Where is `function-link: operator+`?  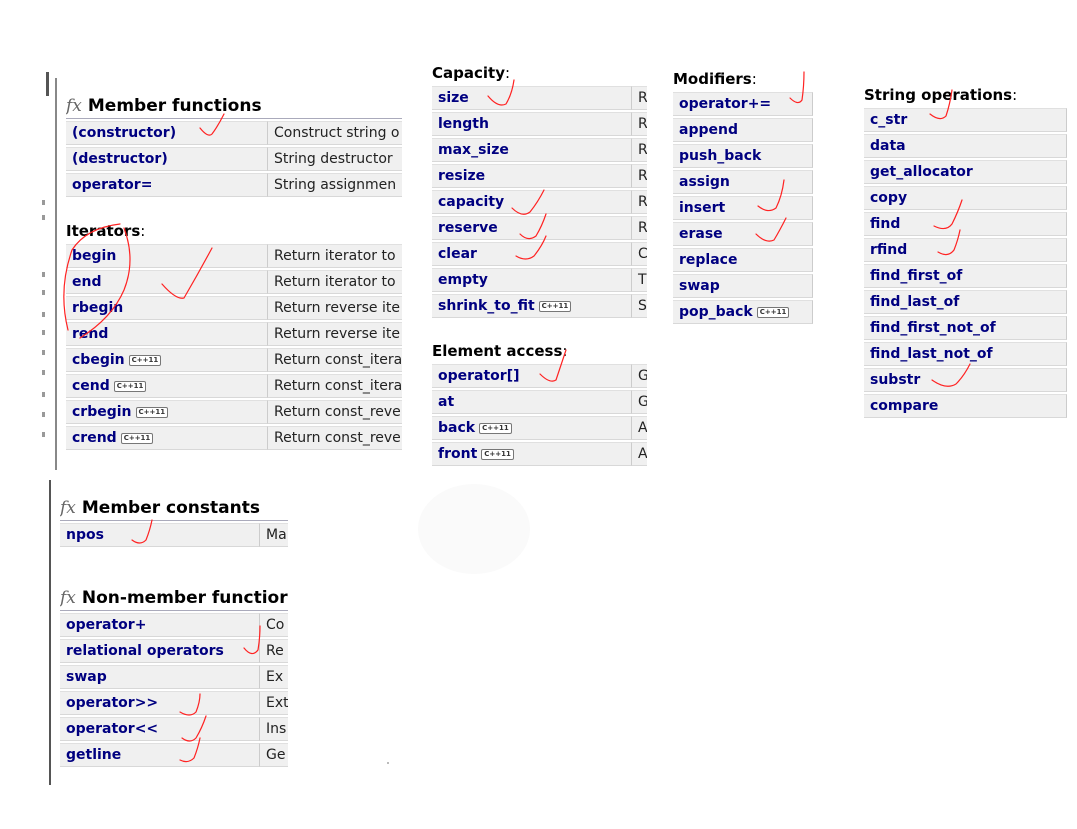
function-link: operator+ is located at coordinates (160, 625).